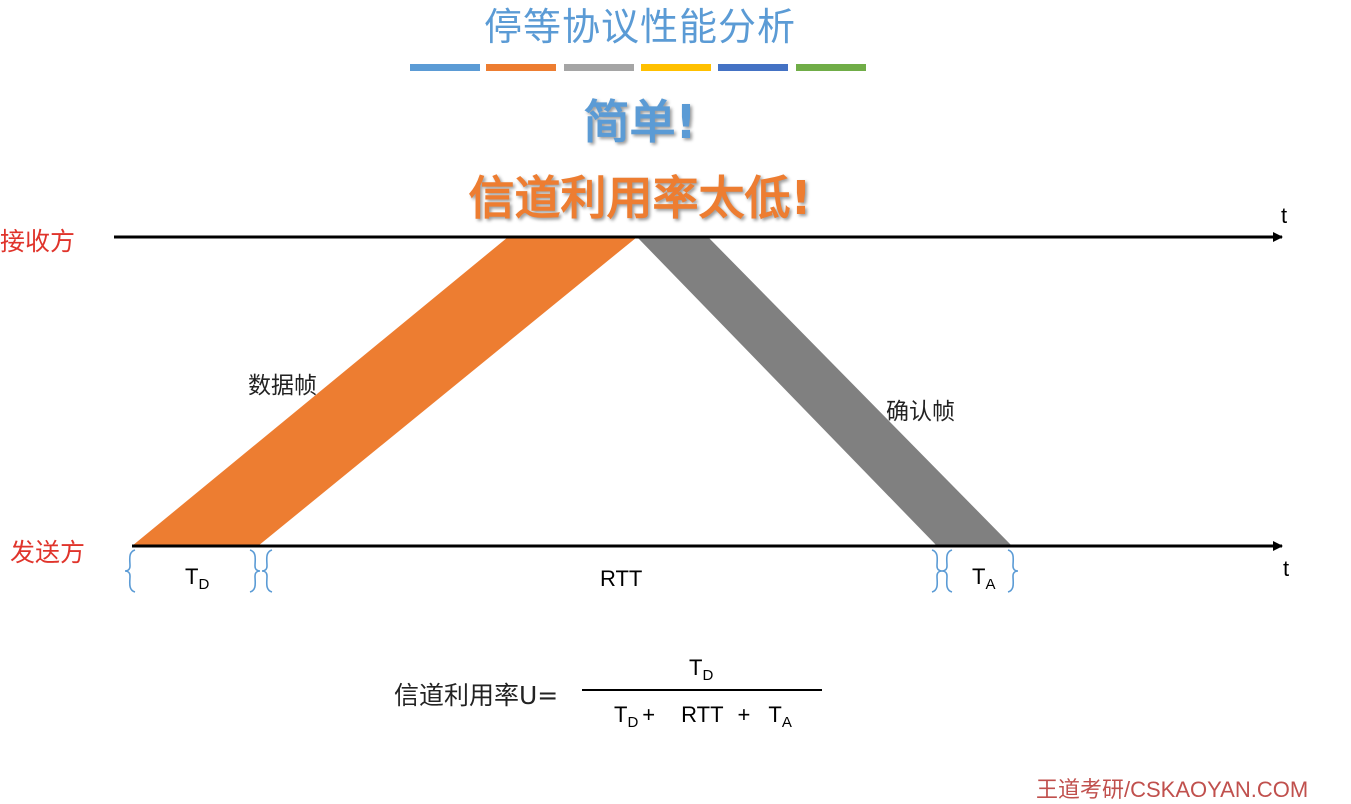 Image resolution: width=1351 pixels, height=804 pixels. I want to click on sender-axis-label: t, so click(1286, 568).